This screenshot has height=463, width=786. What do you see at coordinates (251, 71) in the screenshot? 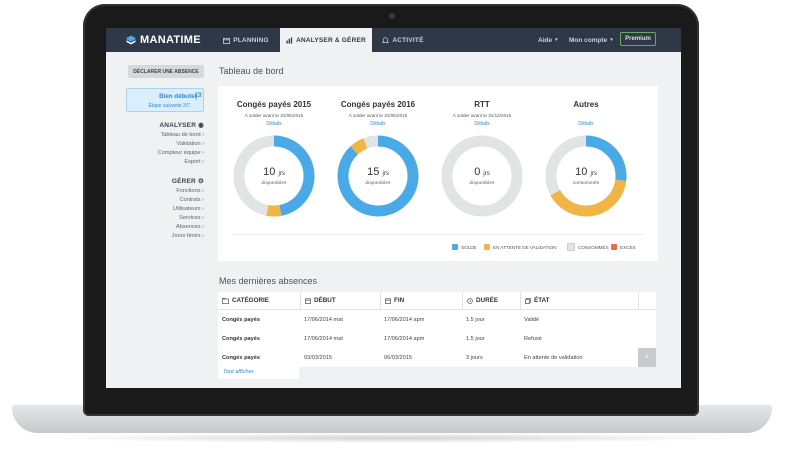
I see `dashboard-title: Tableau de bord` at bounding box center [251, 71].